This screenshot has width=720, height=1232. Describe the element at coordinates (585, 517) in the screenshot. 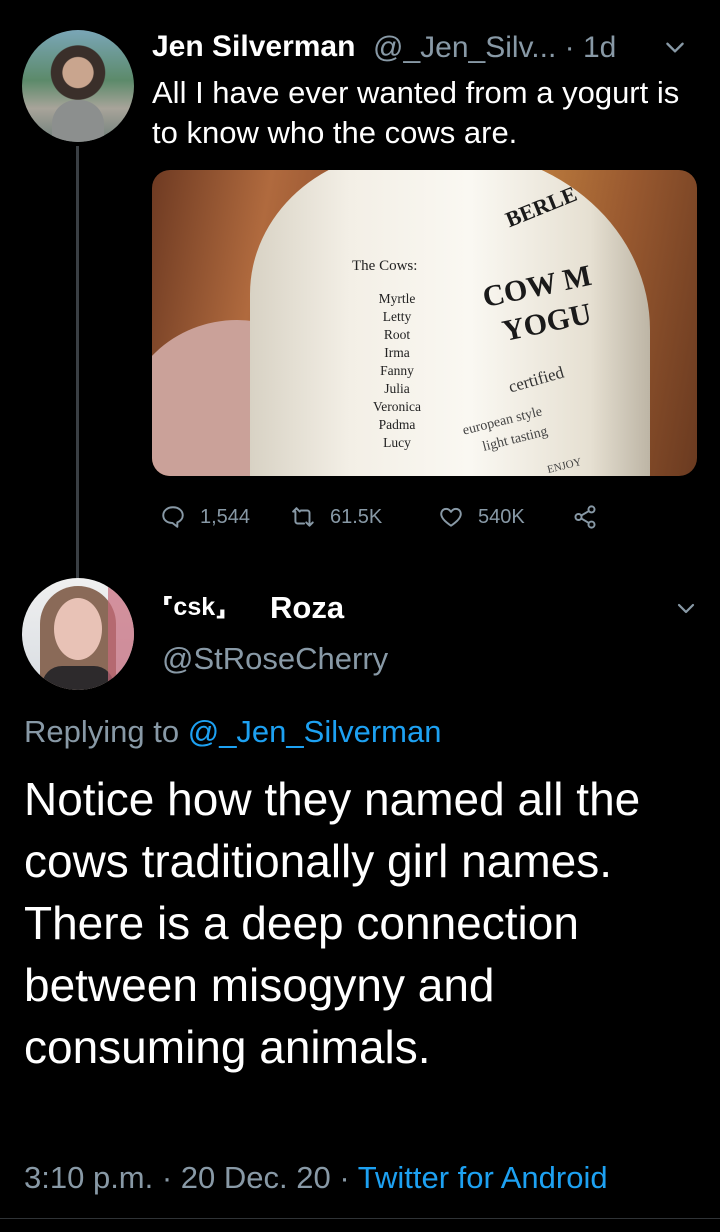

I see `share-icon` at that location.